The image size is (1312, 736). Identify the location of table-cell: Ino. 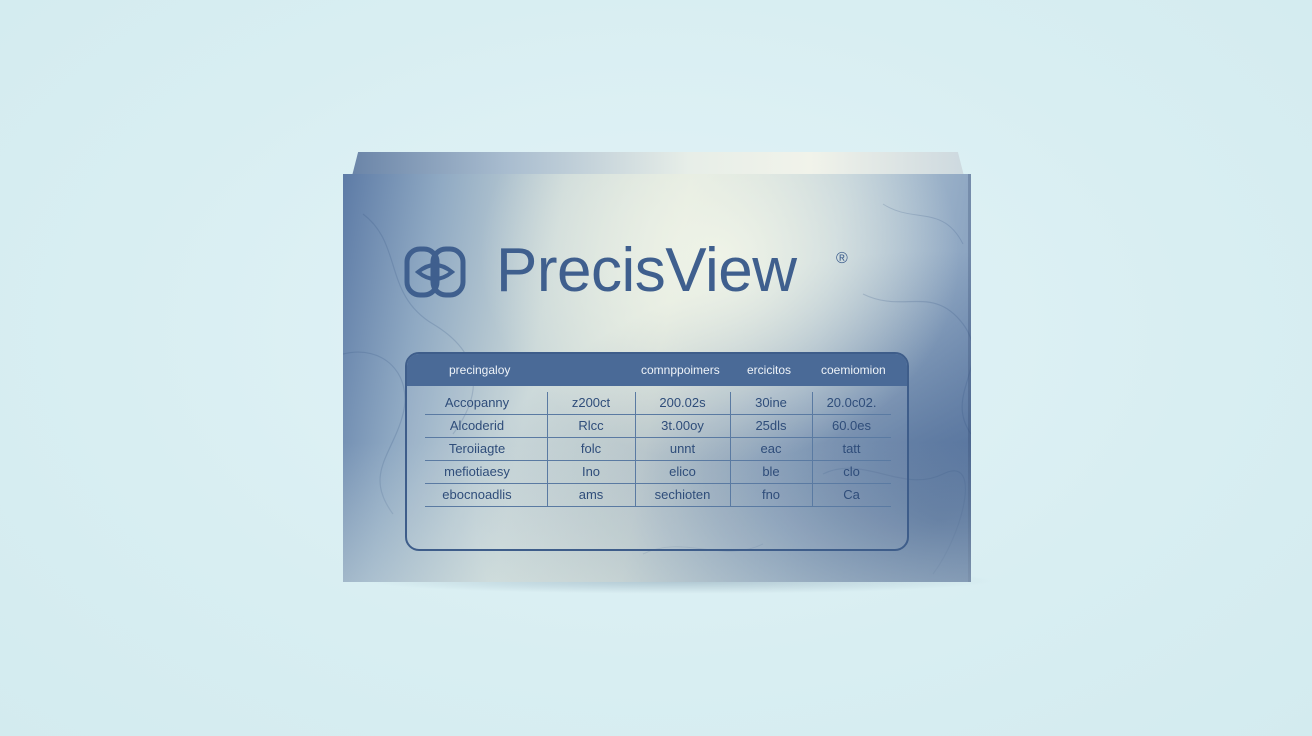
(591, 471).